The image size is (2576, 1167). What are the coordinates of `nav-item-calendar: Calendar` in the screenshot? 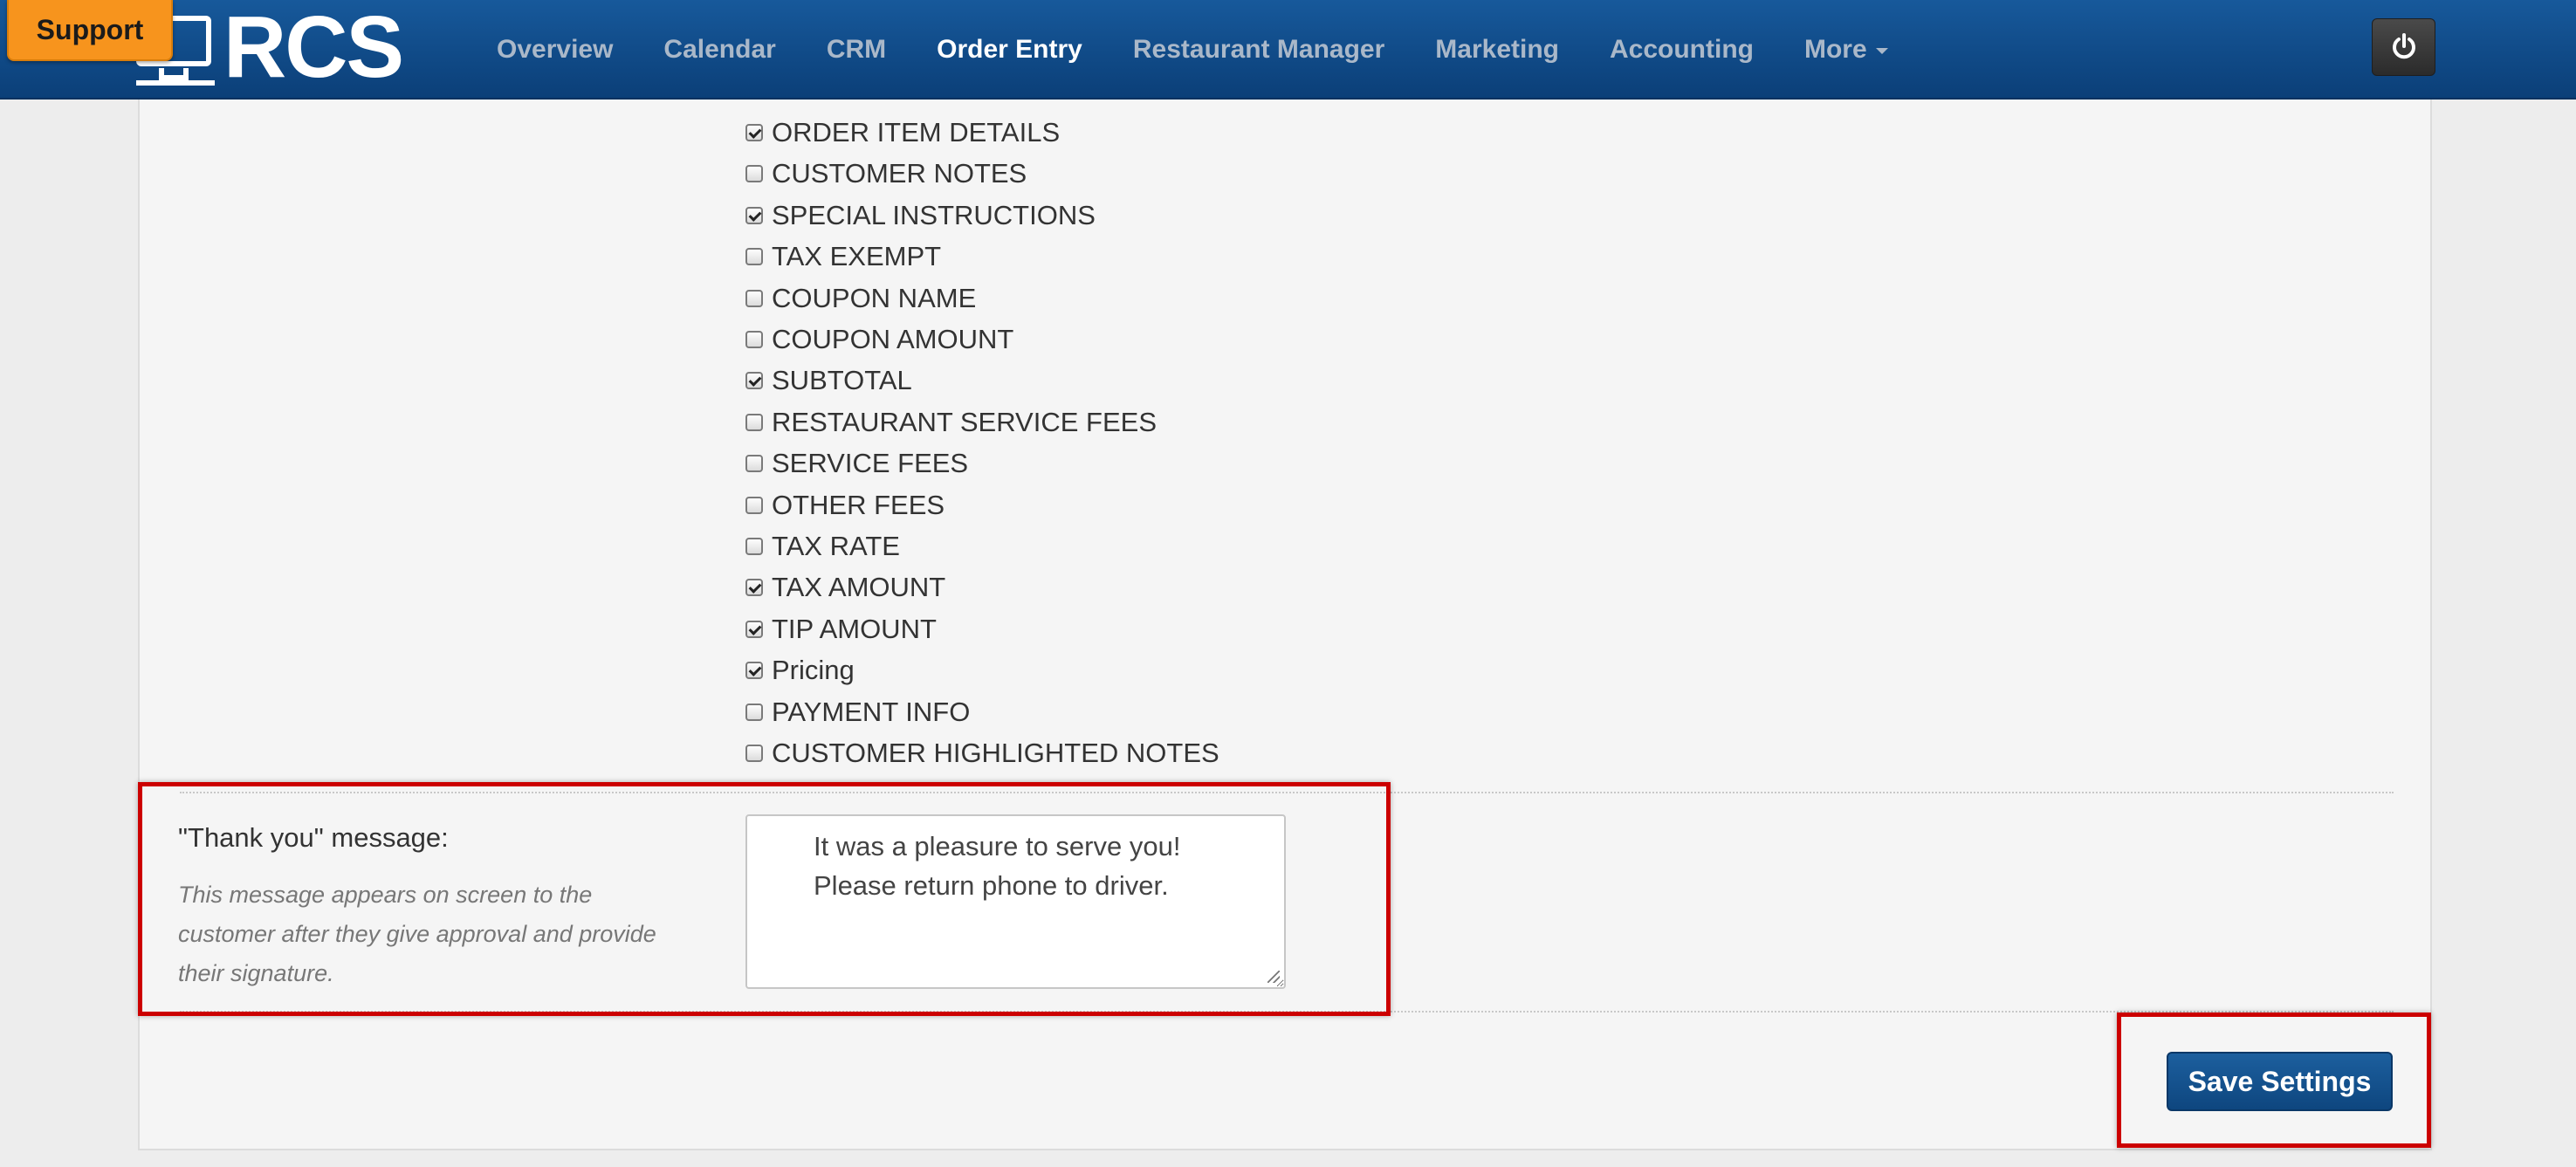 It's located at (719, 50).